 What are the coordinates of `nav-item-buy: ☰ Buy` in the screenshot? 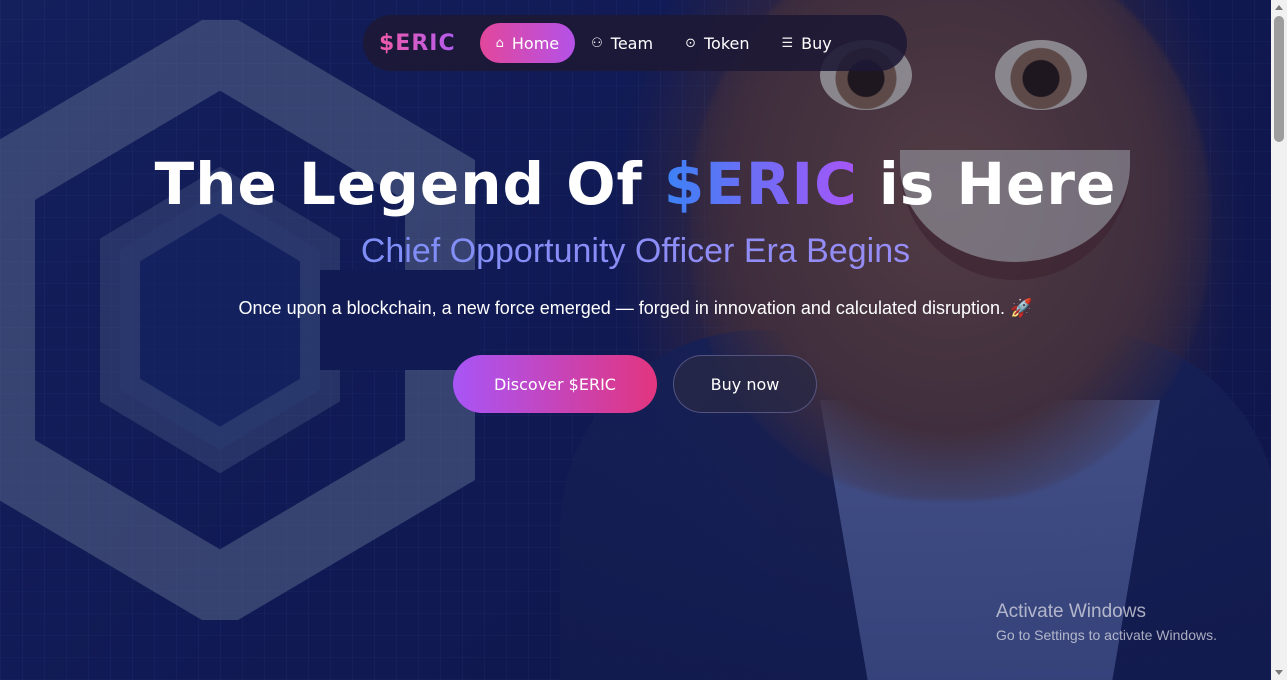 It's located at (807, 43).